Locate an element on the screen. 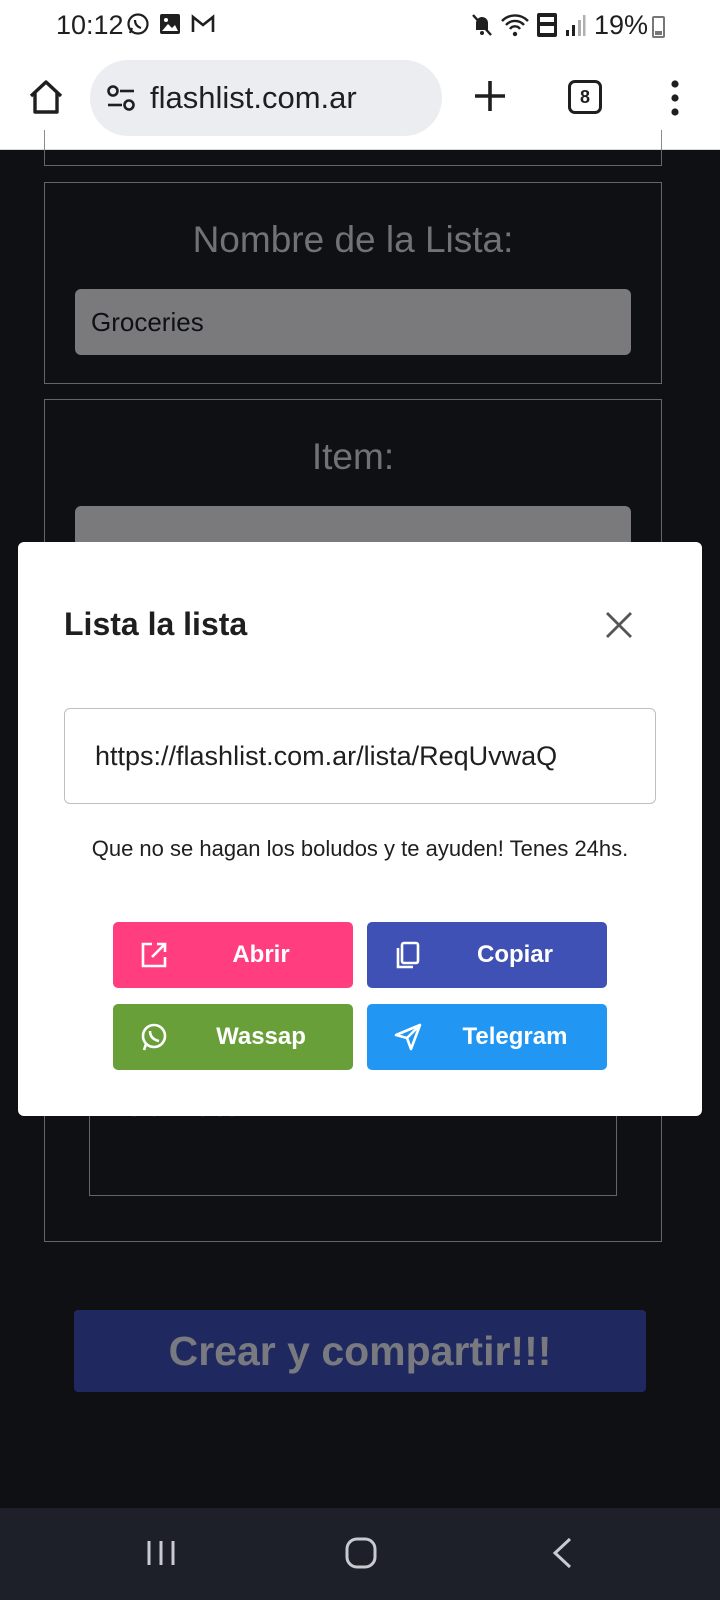 The height and width of the screenshot is (1600, 720). gallery-icon is located at coordinates (170, 24).